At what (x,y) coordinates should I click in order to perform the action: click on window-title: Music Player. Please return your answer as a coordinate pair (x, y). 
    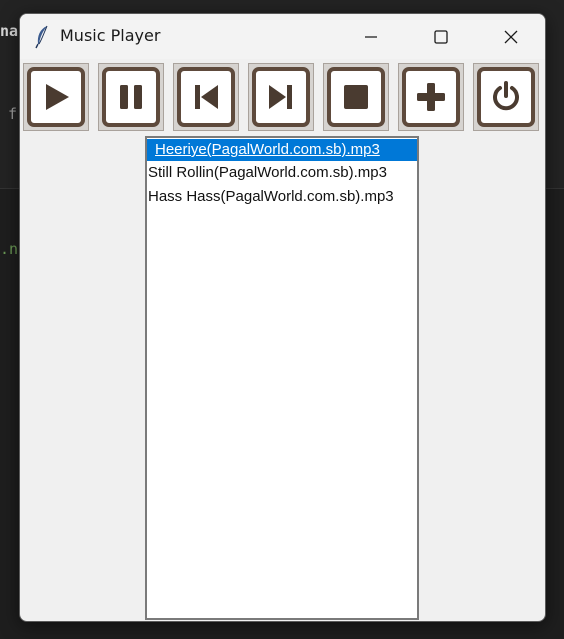
    Looking at the image, I should click on (110, 35).